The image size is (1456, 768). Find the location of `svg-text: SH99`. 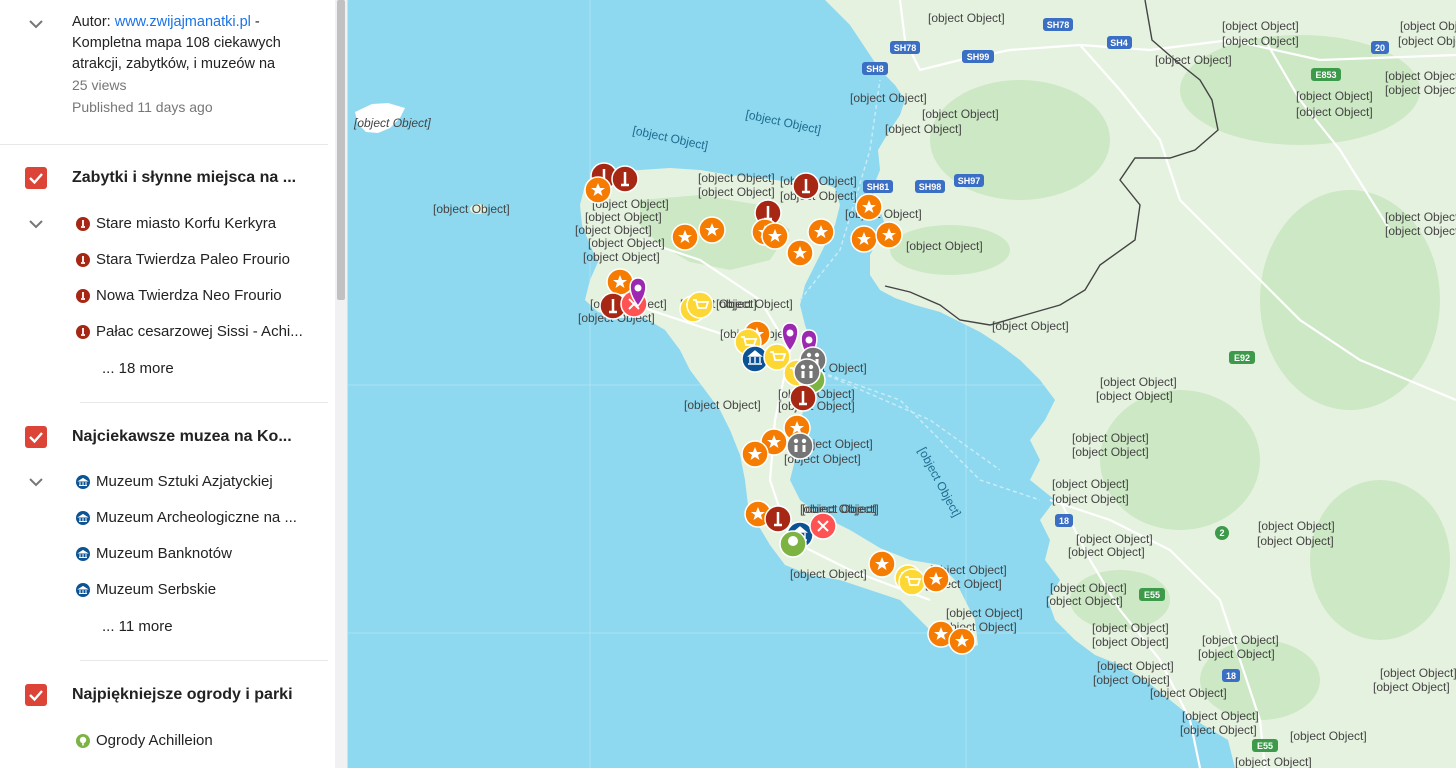

svg-text: SH99 is located at coordinates (978, 57).